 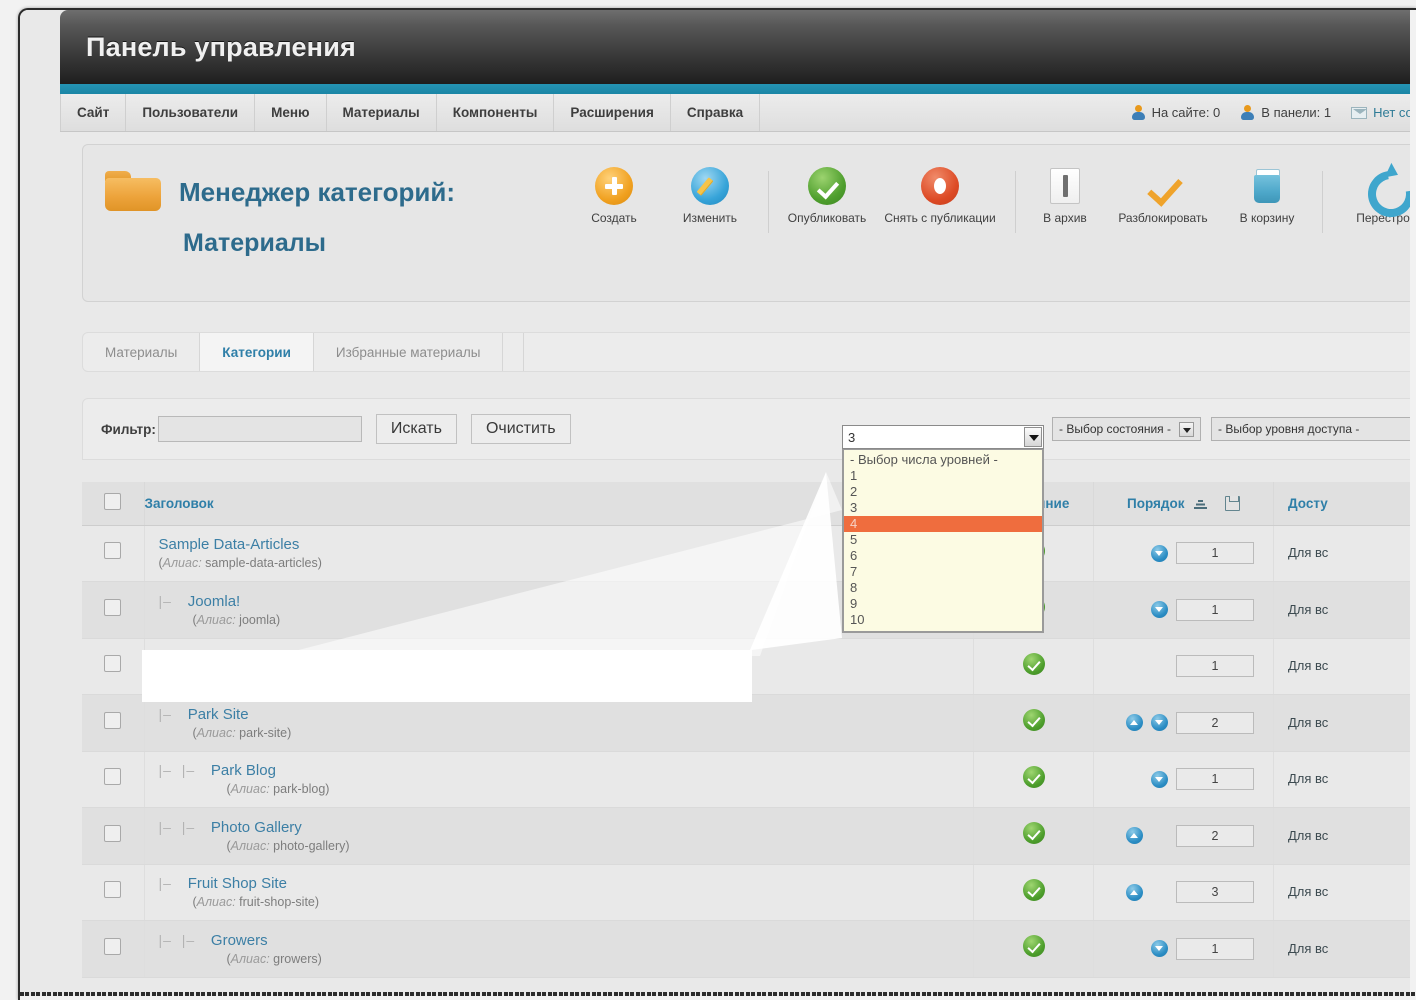 What do you see at coordinates (447, 676) in the screenshot?
I see `spotlight-highlight-row` at bounding box center [447, 676].